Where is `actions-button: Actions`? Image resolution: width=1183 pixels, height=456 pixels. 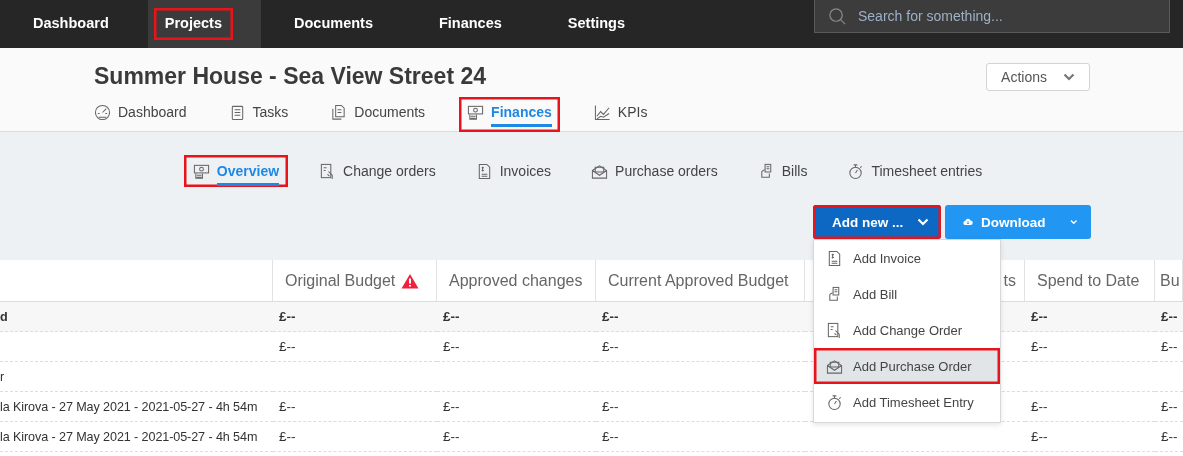
actions-button: Actions is located at coordinates (1038, 77).